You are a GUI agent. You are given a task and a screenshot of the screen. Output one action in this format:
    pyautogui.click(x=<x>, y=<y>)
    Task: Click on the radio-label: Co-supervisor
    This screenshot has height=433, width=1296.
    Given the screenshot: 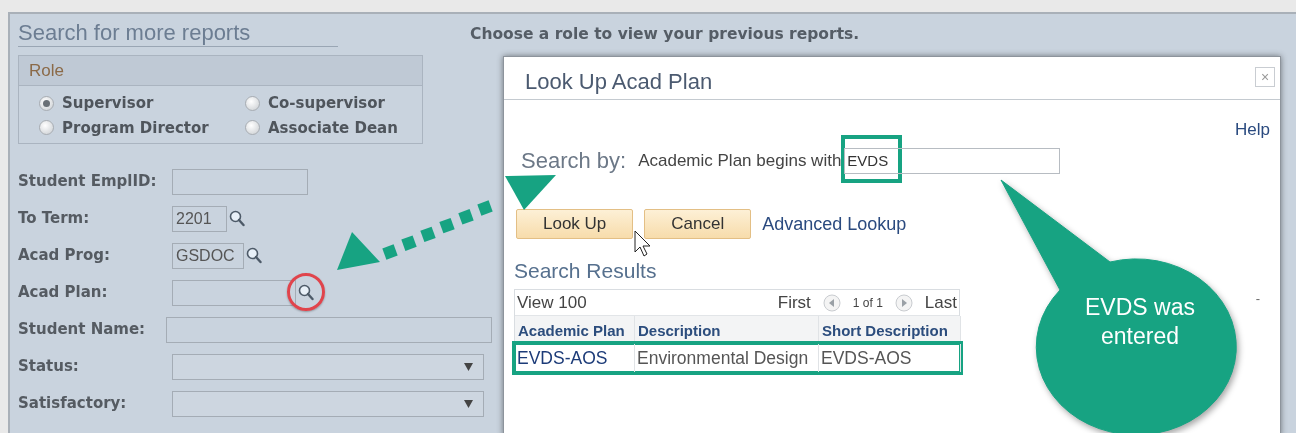 What is the action you would take?
    pyautogui.click(x=326, y=103)
    